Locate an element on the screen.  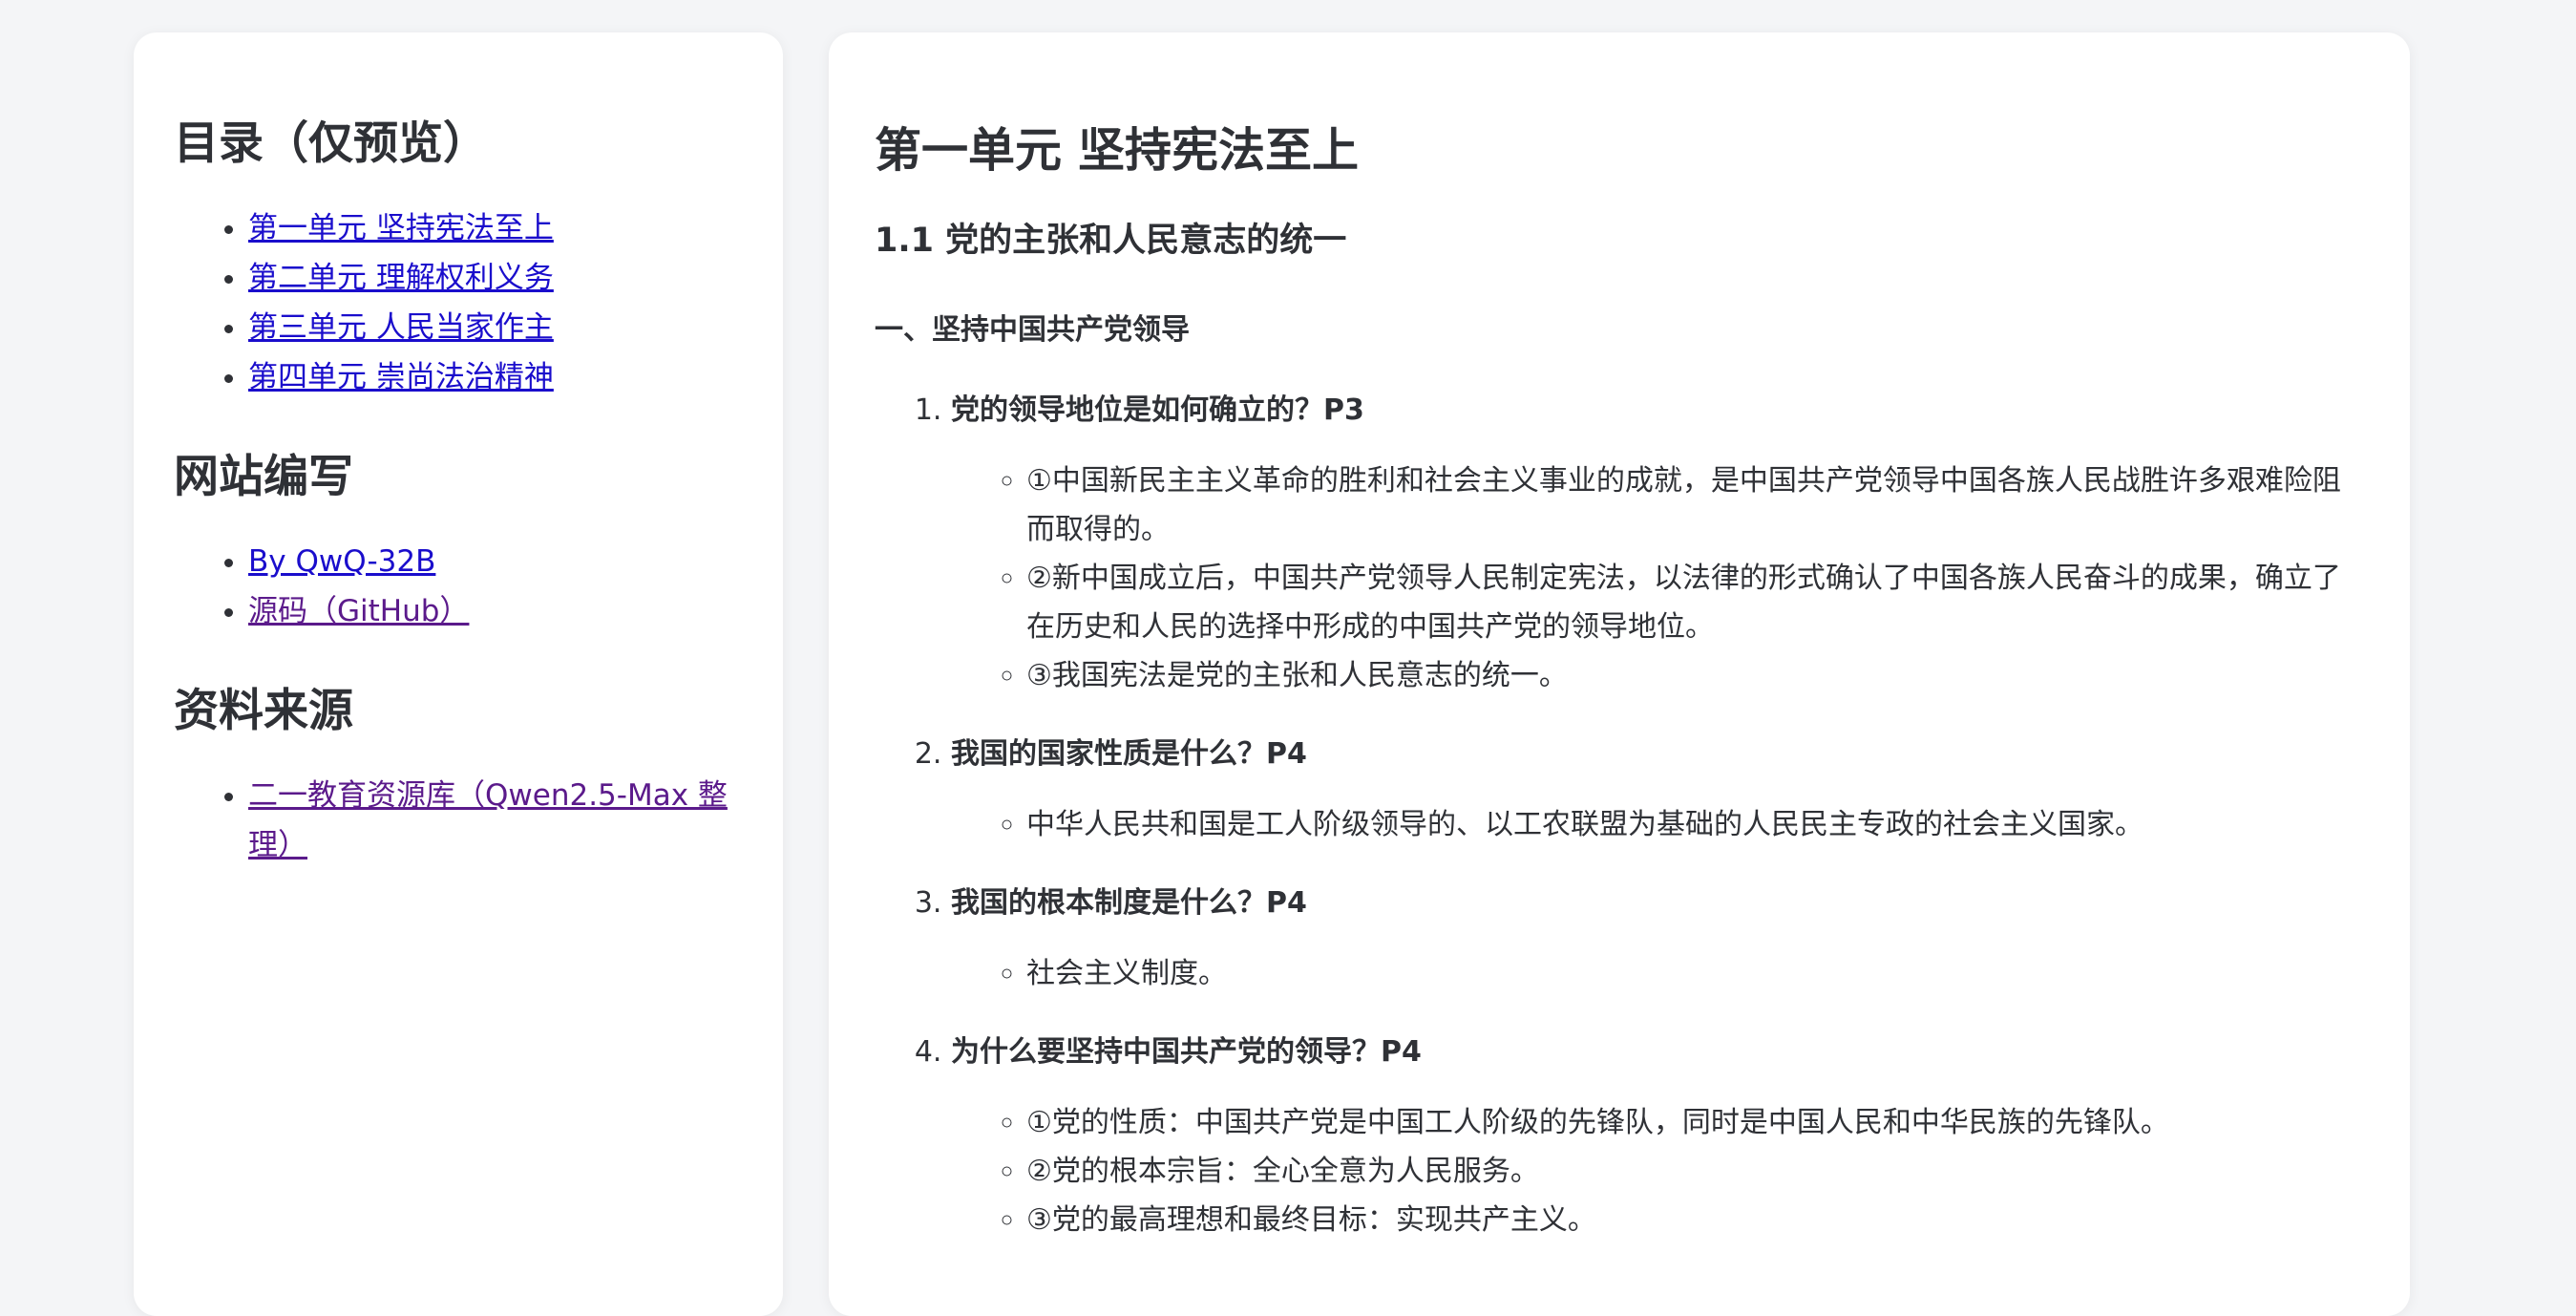
author-item: By QwQ-32B is located at coordinates (495, 561).